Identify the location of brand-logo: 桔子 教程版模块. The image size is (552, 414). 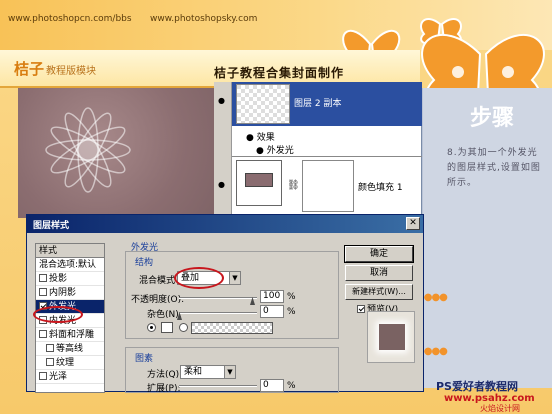
(55, 68).